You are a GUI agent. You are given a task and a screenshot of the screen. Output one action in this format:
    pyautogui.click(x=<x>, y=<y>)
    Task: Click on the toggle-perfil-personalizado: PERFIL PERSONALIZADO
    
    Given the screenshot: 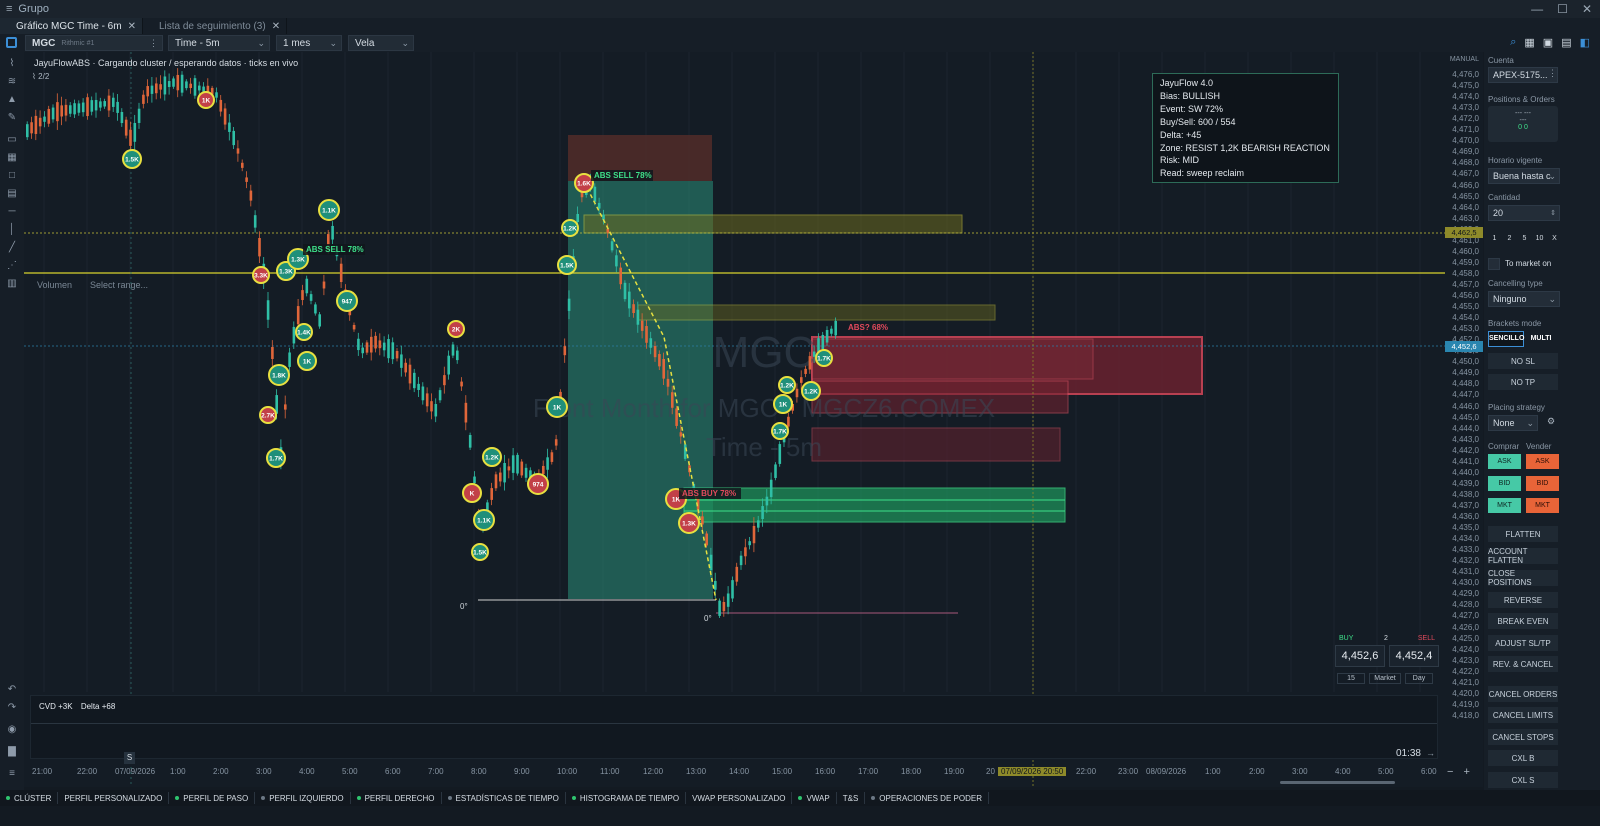 What is the action you would take?
    pyautogui.click(x=114, y=798)
    